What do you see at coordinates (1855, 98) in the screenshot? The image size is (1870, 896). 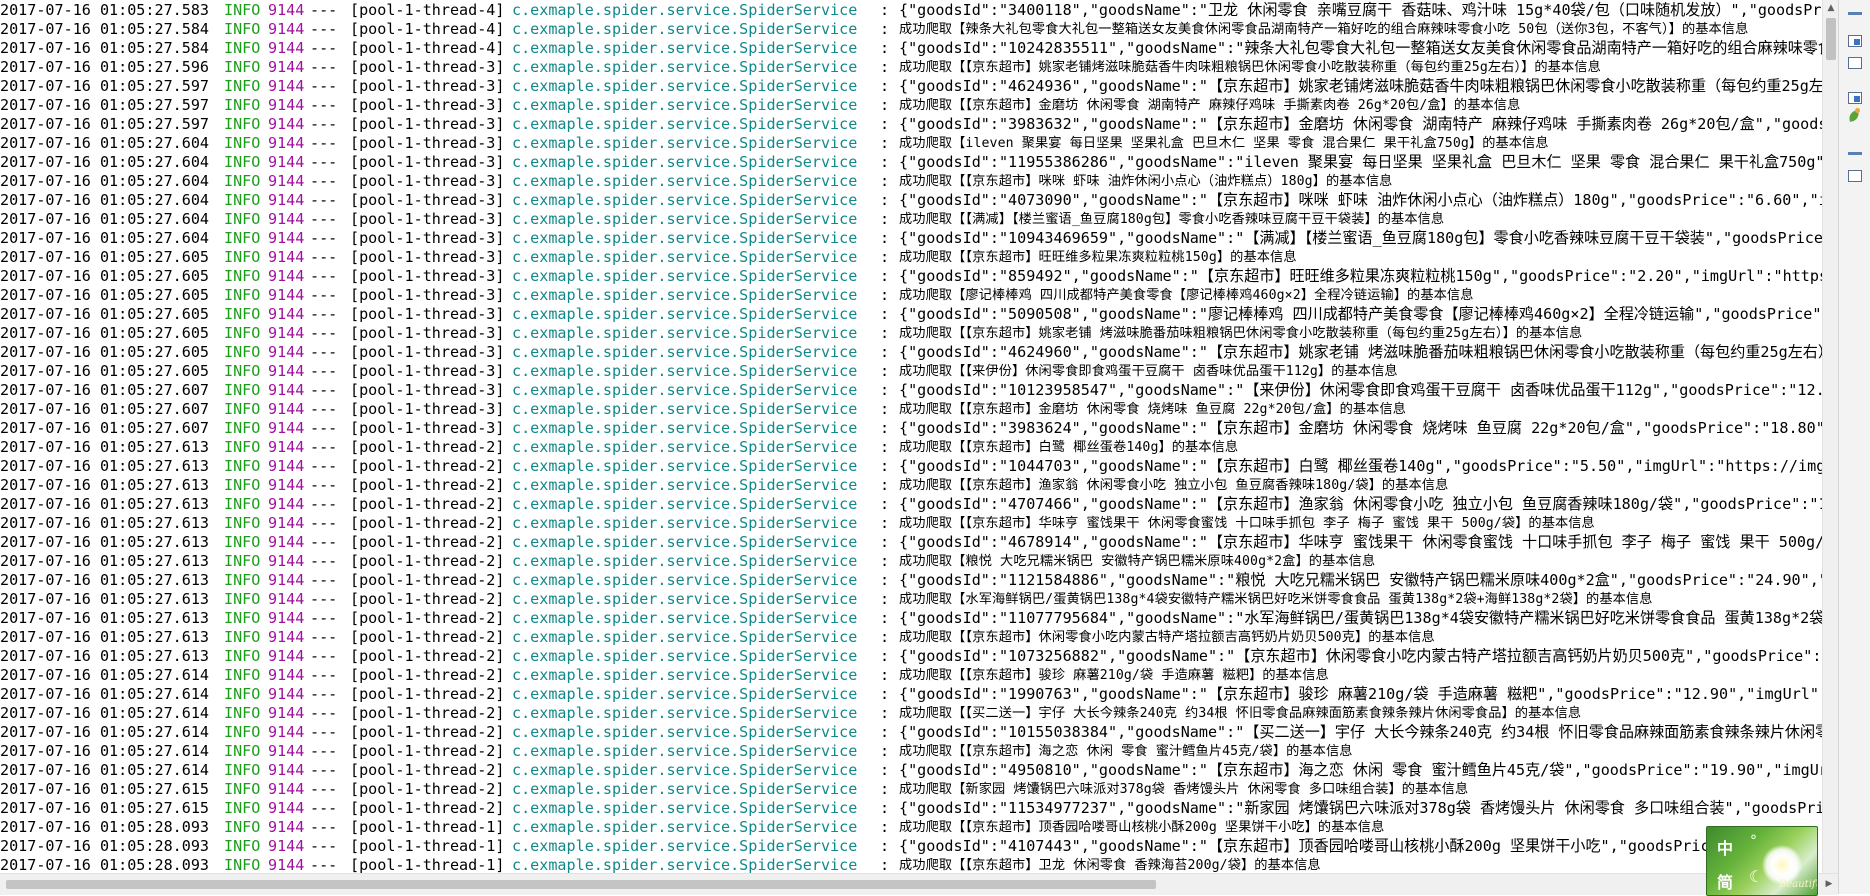 I see `maximize-view-icon` at bounding box center [1855, 98].